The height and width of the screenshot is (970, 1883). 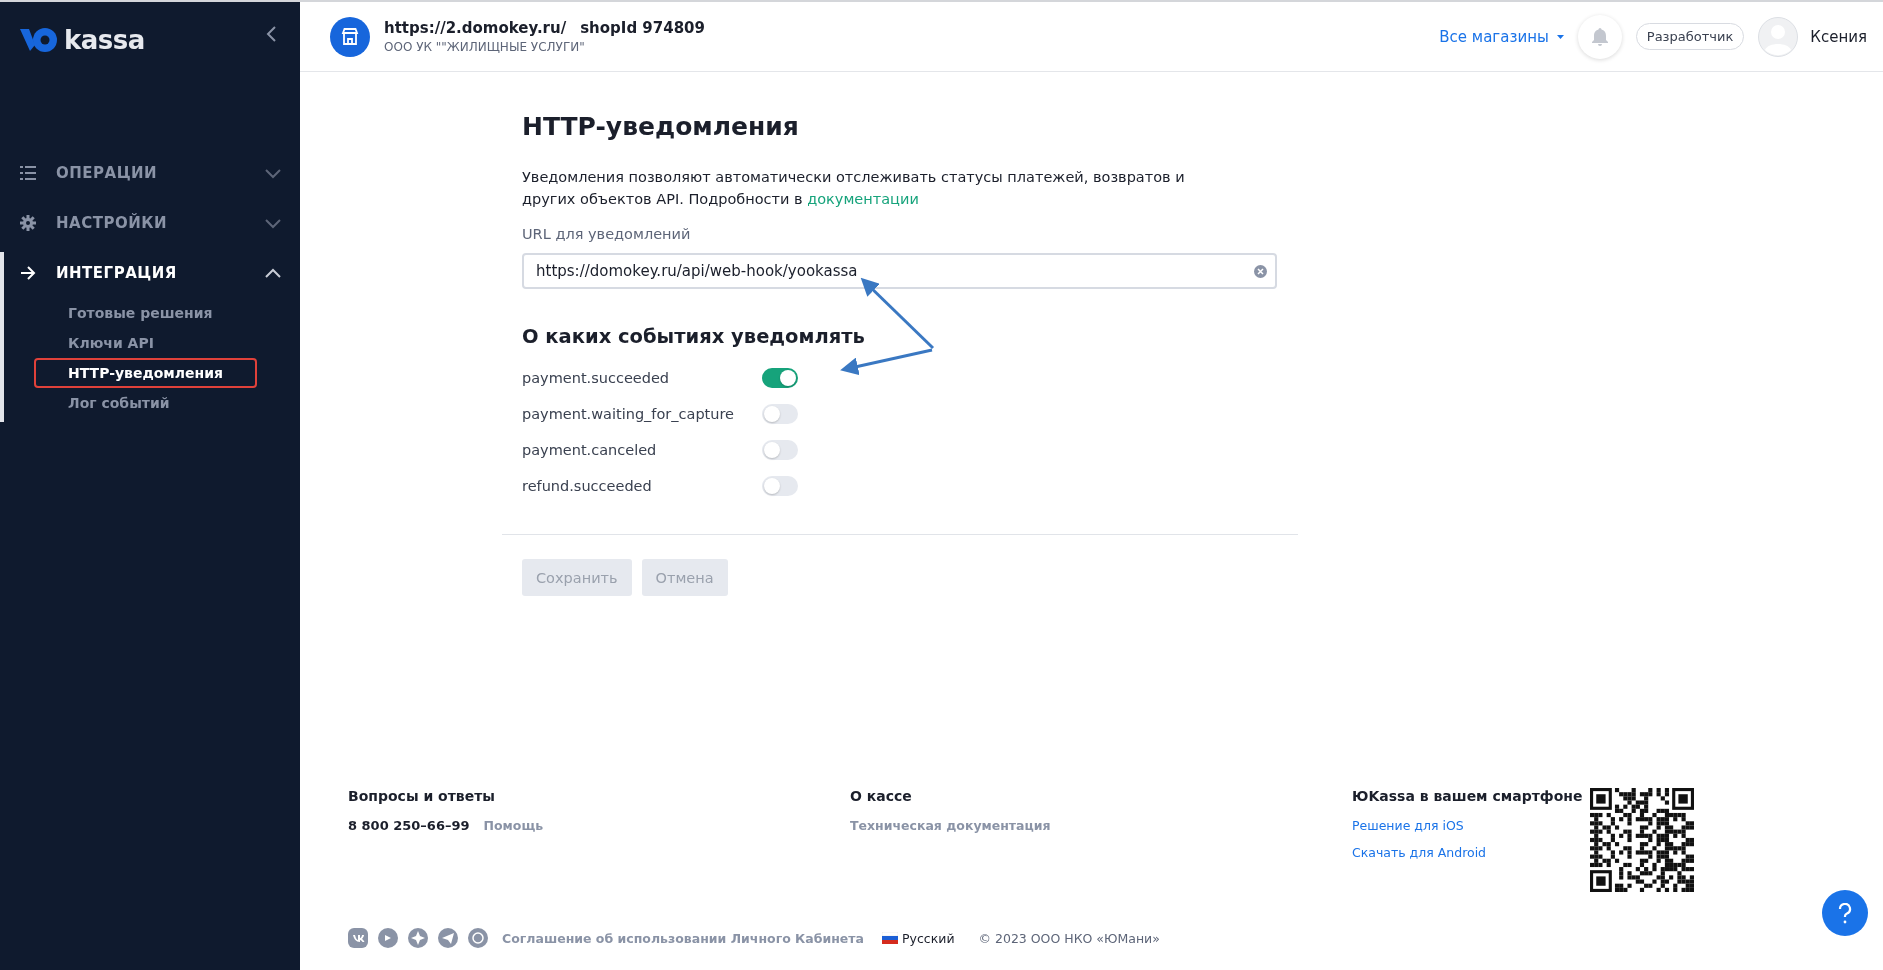 I want to click on bell-icon, so click(x=1599, y=36).